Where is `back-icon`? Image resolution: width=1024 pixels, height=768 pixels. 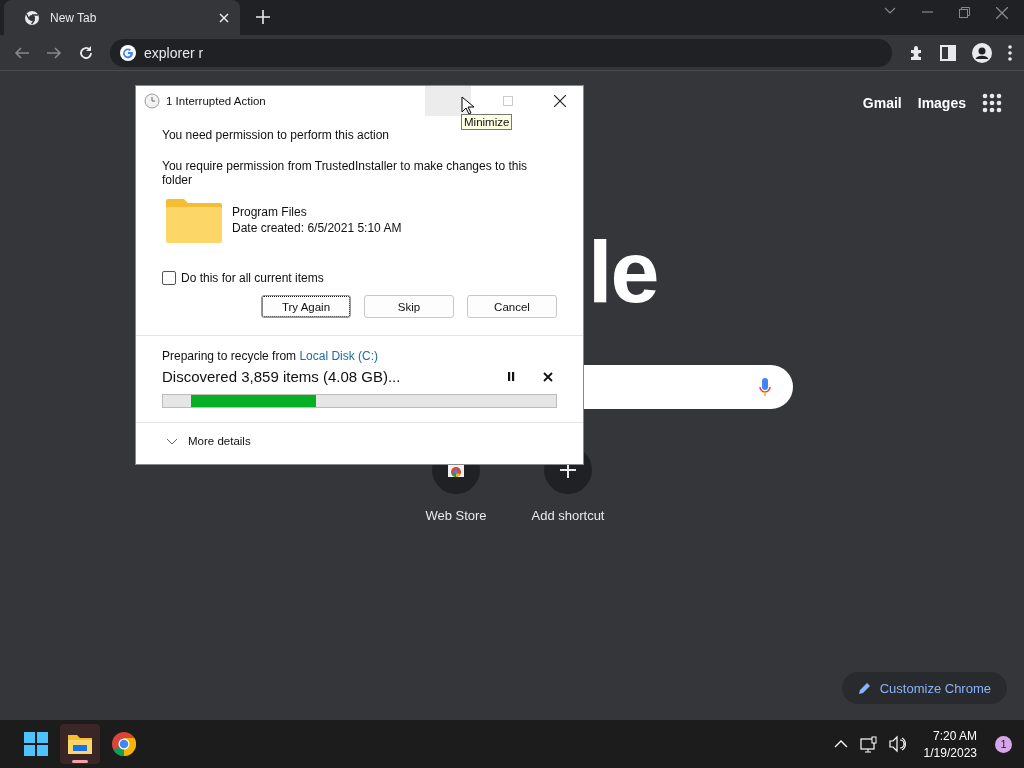
back-icon is located at coordinates (22, 52).